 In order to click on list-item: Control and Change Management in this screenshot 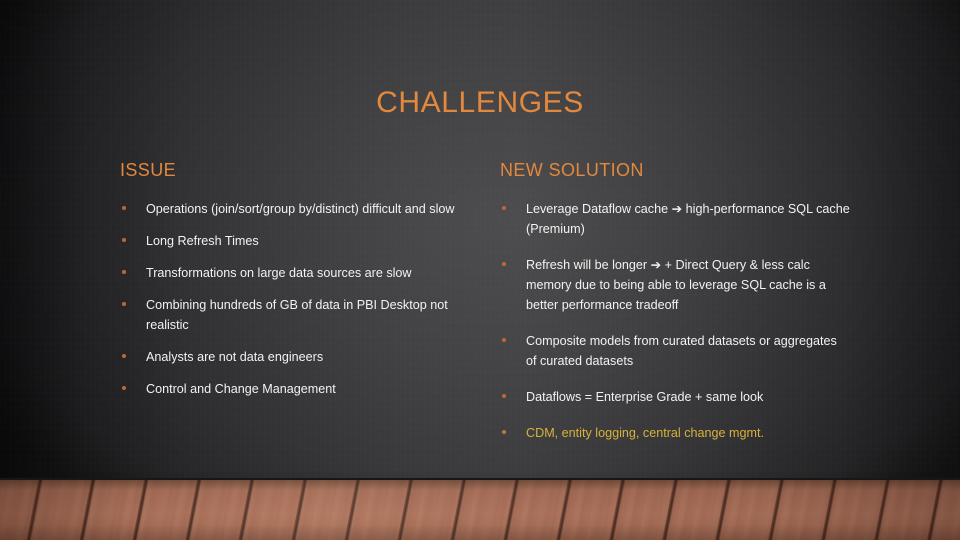, I will do `click(297, 389)`.